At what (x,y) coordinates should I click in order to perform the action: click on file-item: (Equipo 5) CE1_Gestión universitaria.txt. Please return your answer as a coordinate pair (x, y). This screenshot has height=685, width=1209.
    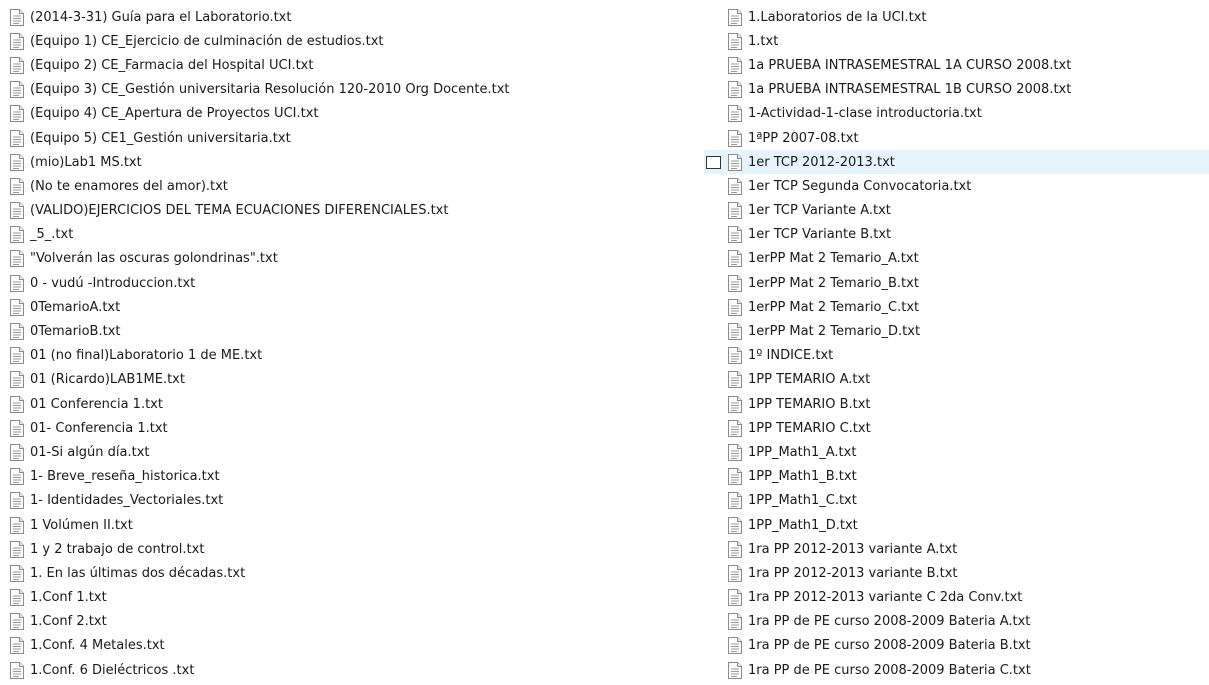
    Looking at the image, I should click on (354, 138).